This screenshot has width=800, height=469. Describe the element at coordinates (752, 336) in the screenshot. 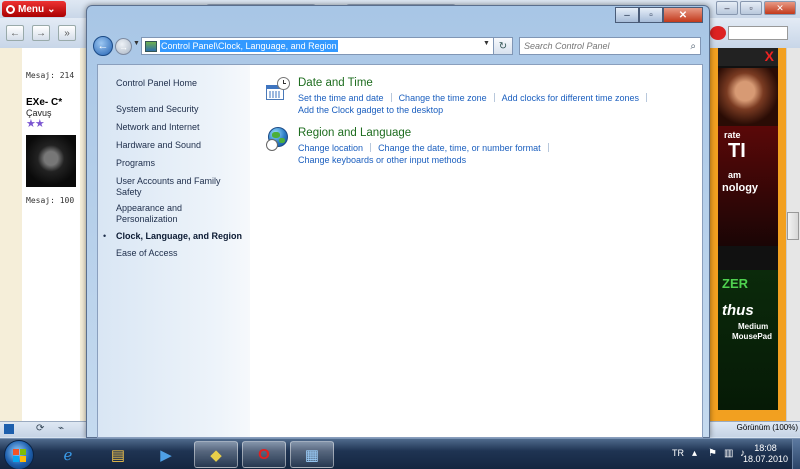

I see `ad-text: MousePad` at that location.